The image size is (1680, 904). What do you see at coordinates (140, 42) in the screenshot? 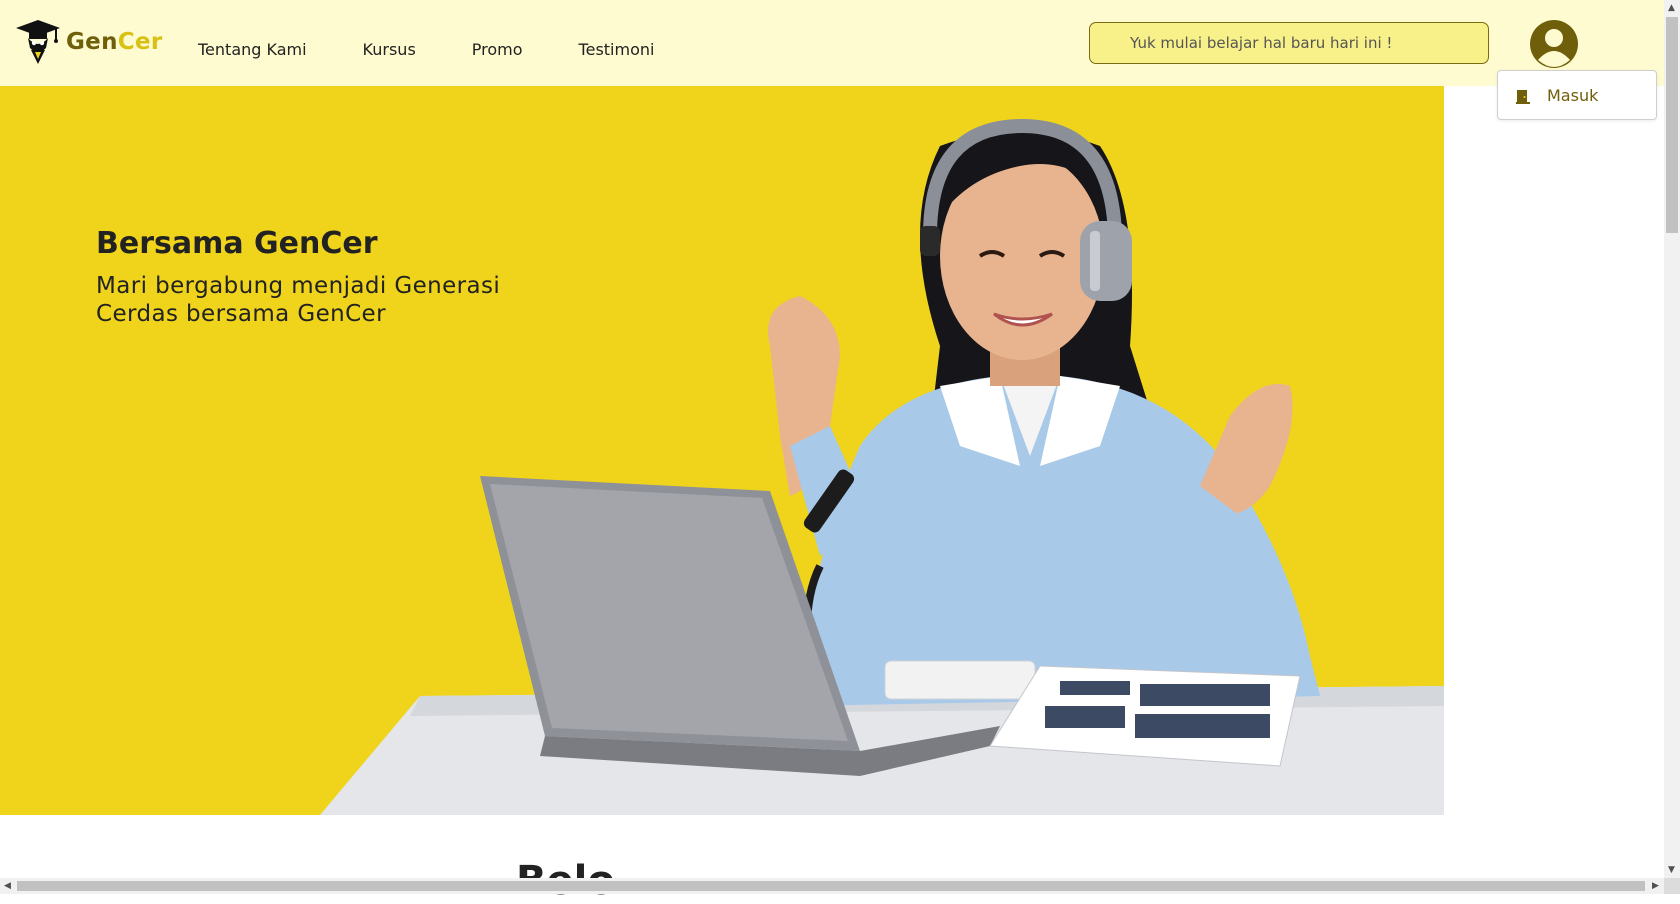
I see `brand-name-cer: Cer` at bounding box center [140, 42].